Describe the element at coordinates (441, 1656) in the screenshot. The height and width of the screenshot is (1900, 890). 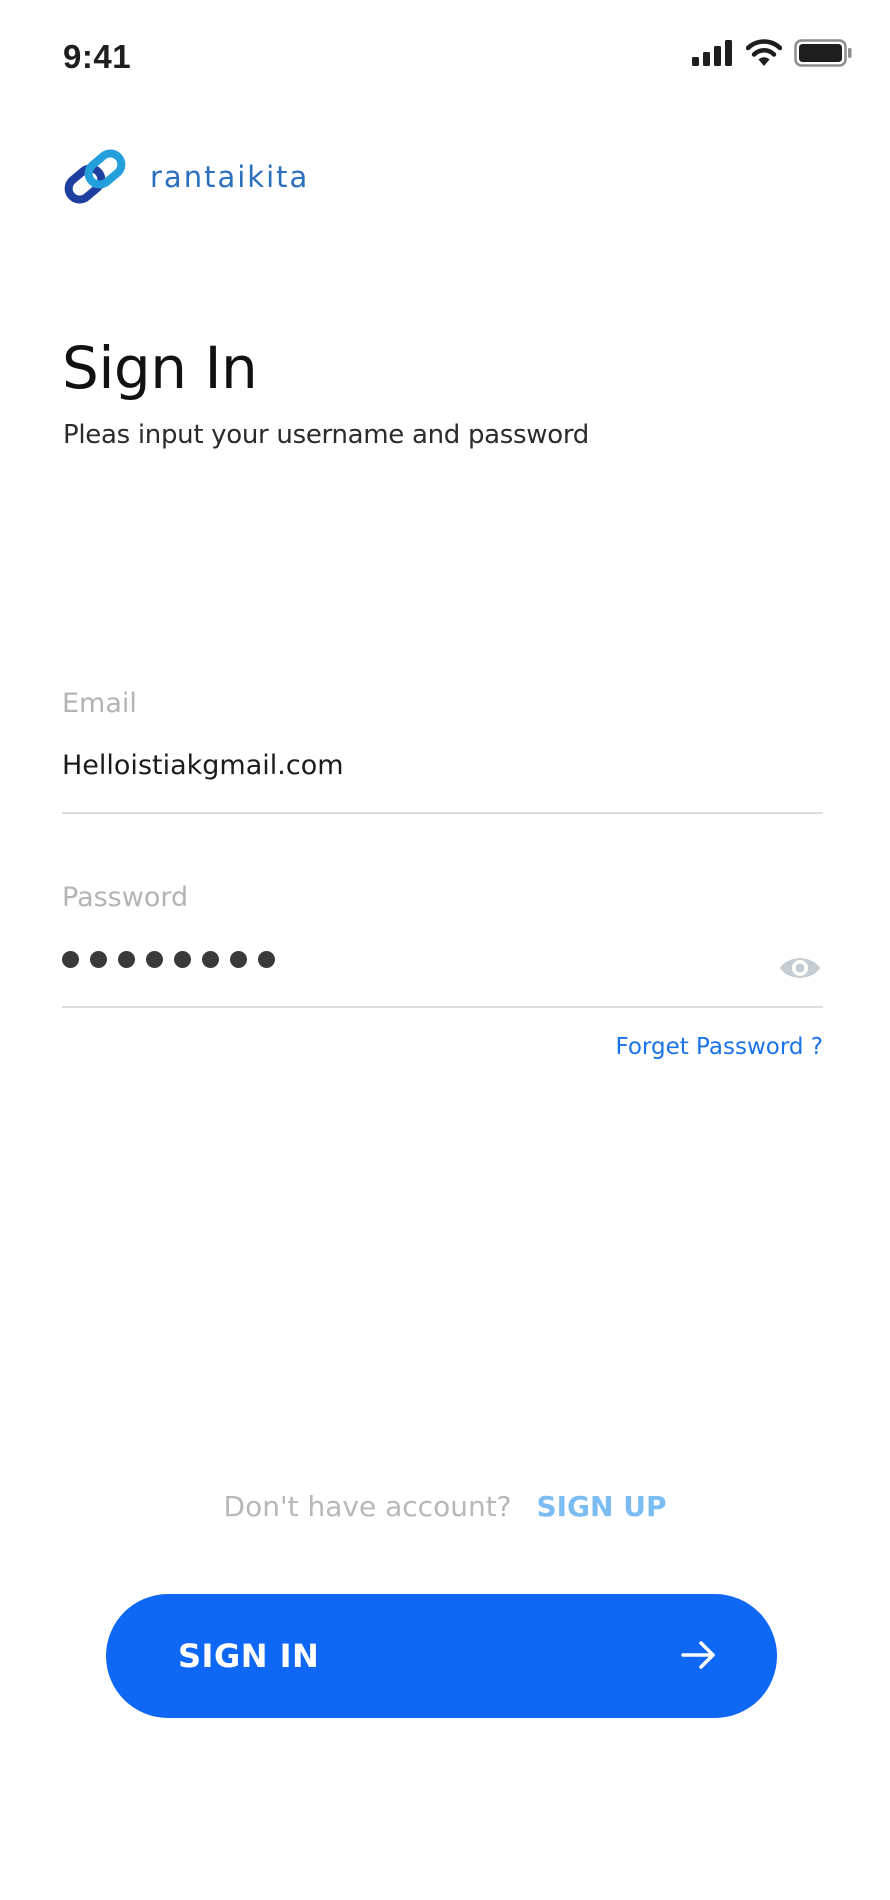
I see `sign-in-button: SIGN IN` at that location.